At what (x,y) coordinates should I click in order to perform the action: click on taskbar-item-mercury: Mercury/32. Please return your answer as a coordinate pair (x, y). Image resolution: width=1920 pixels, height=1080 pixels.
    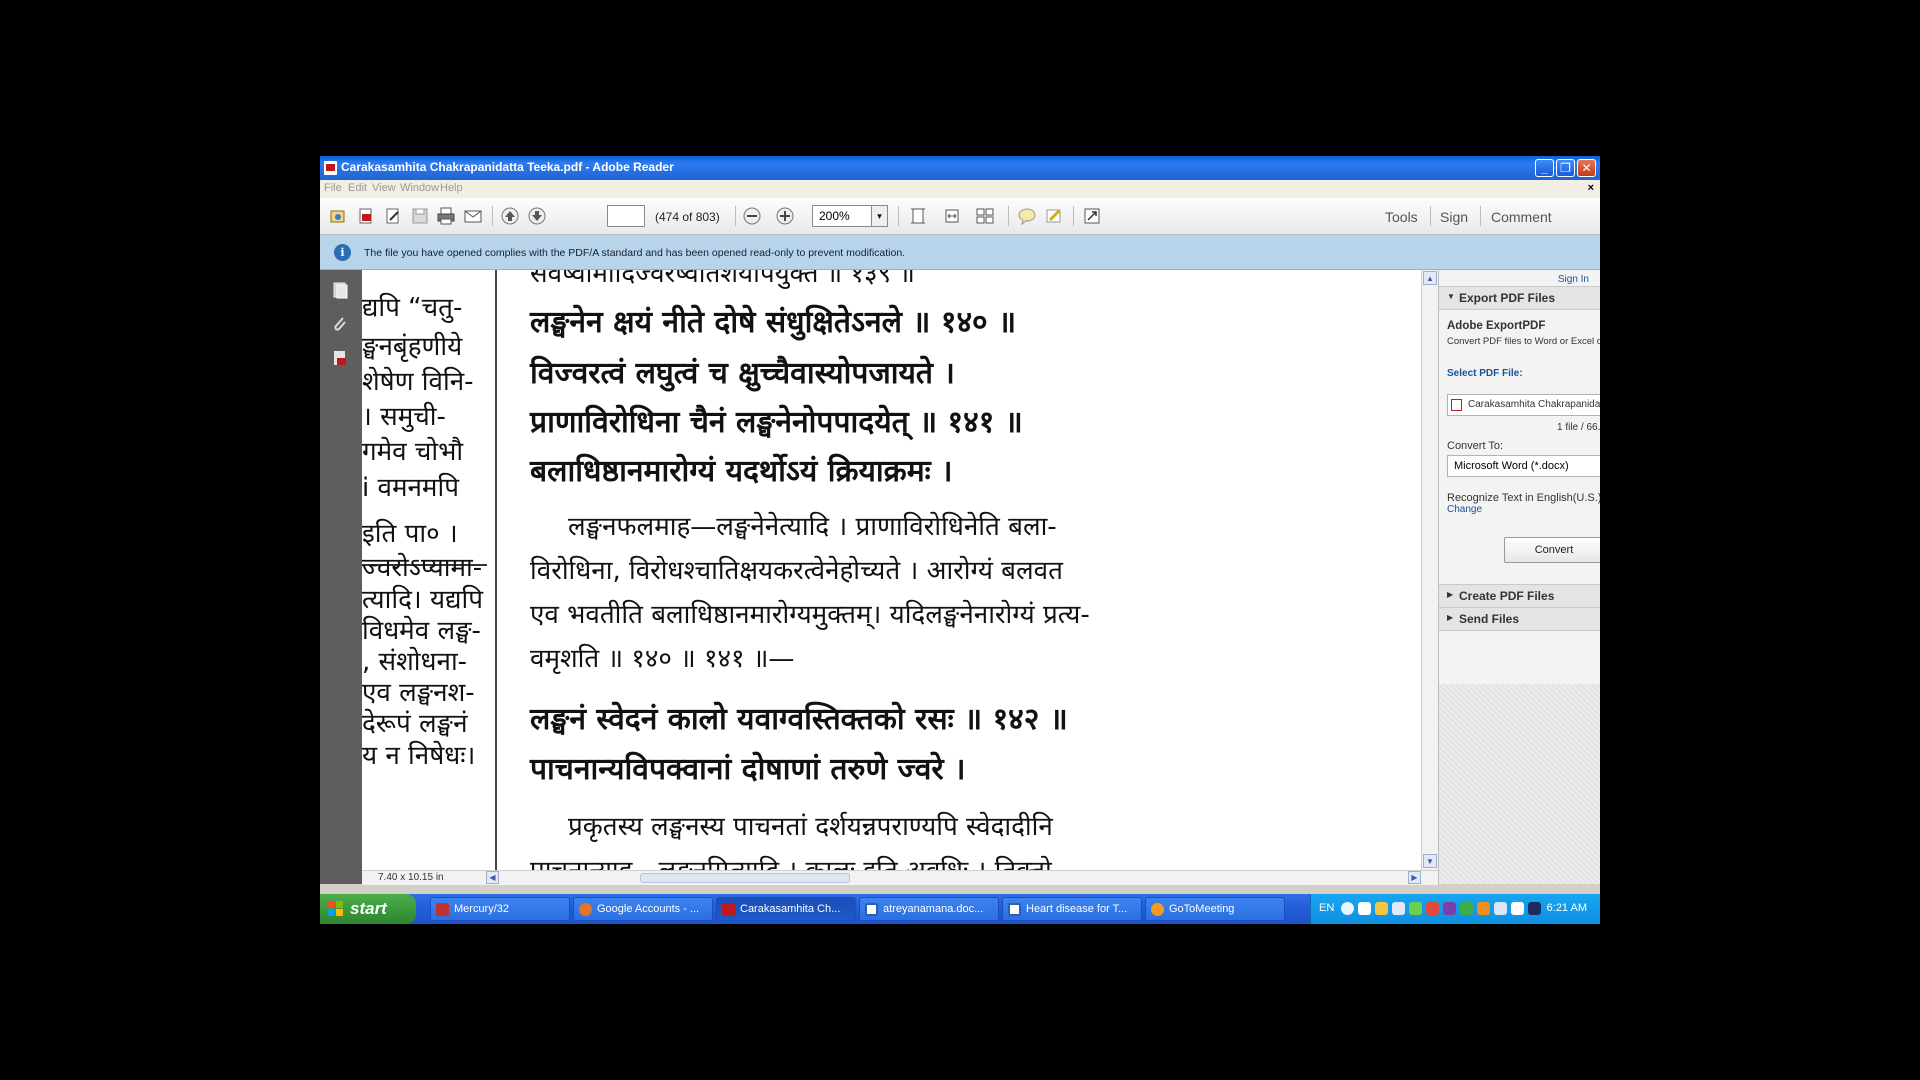
    Looking at the image, I should click on (500, 909).